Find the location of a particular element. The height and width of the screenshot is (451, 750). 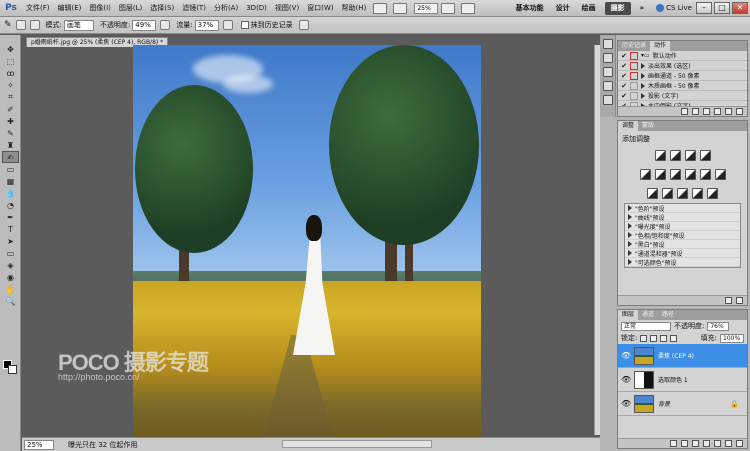

clone-source-panel-icon is located at coordinates (608, 86).